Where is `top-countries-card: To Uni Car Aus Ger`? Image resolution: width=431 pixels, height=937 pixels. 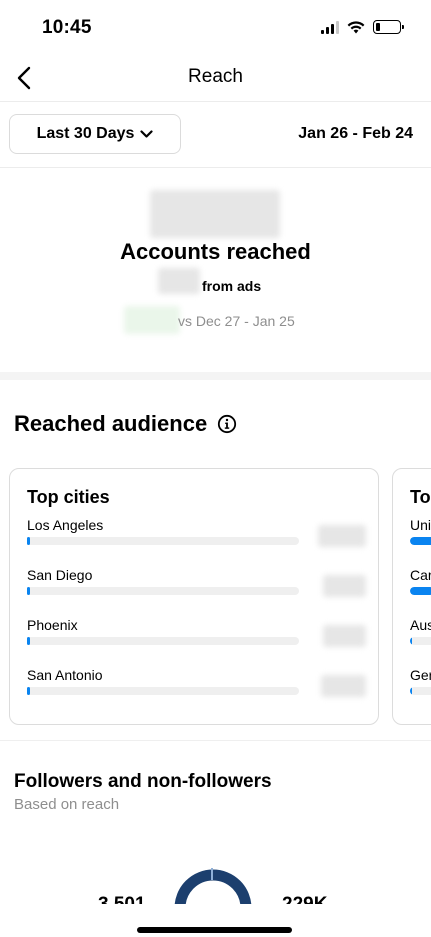
top-countries-card: To Uni Car Aus Ger is located at coordinates (411, 596).